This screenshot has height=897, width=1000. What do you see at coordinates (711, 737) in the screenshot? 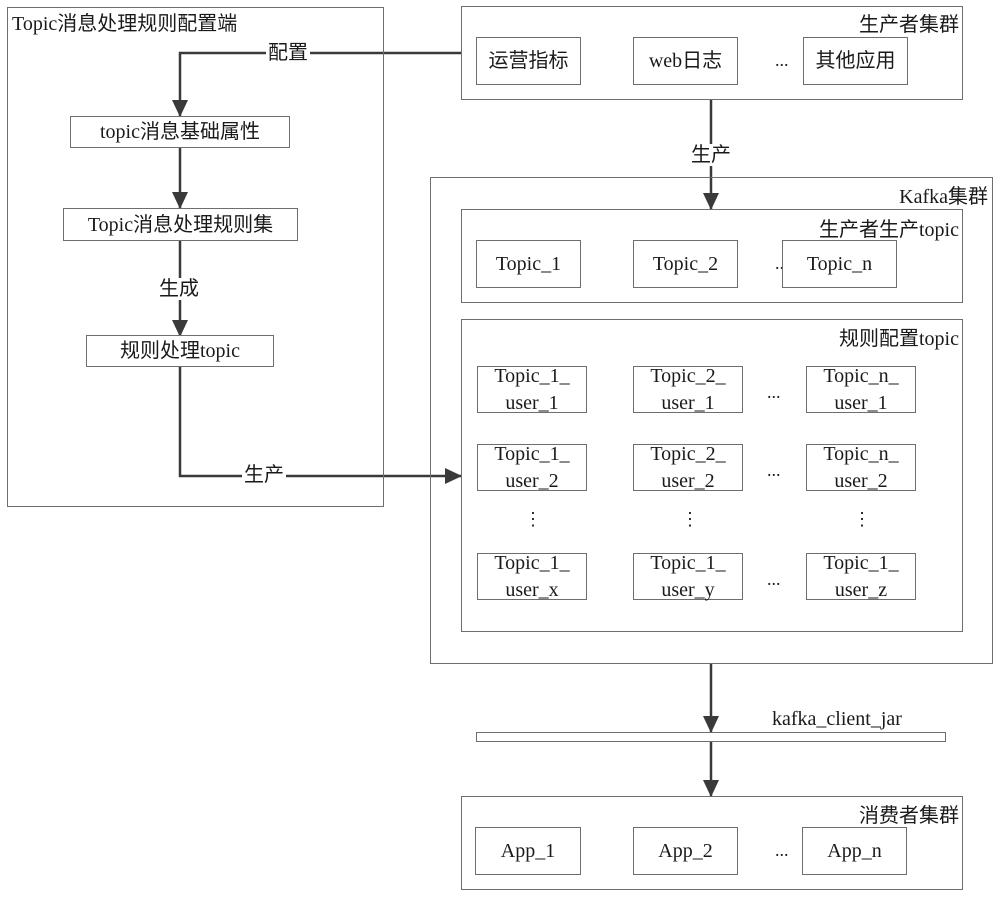
I see `kafka-client-jar-bar` at bounding box center [711, 737].